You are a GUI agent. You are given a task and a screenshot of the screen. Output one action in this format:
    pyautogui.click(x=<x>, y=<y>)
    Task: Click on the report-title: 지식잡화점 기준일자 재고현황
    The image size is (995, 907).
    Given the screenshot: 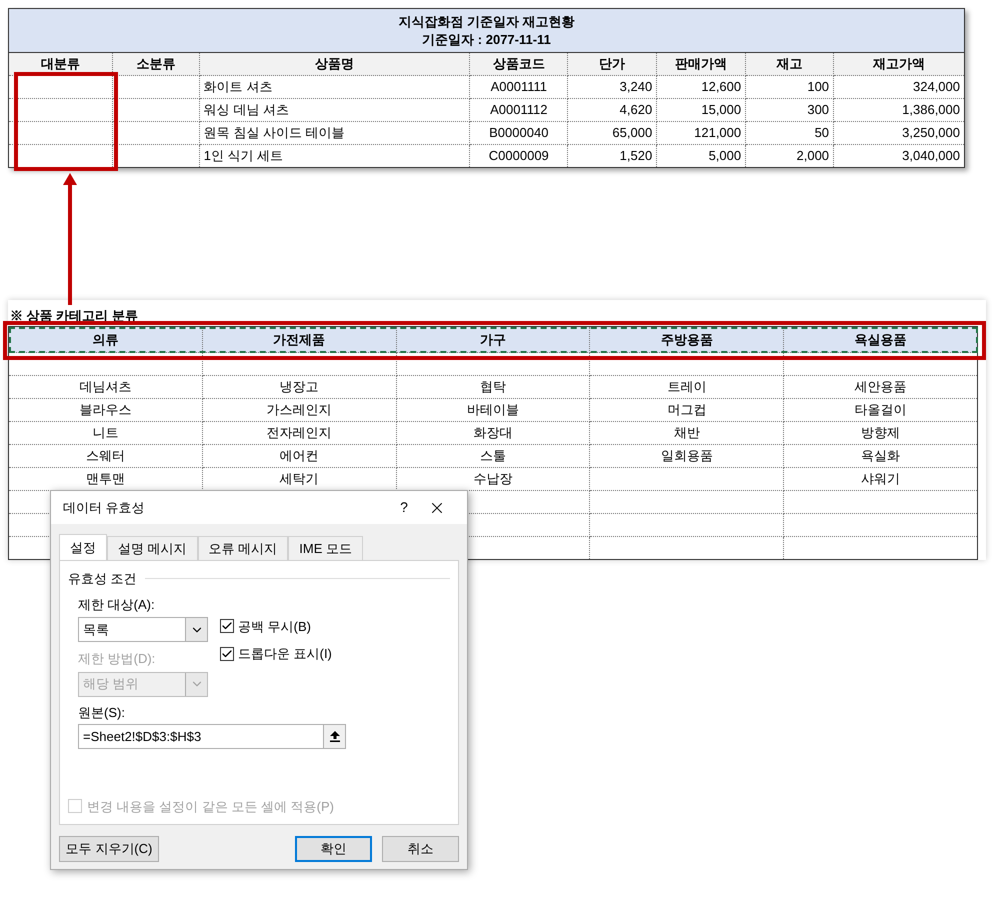 What is the action you would take?
    pyautogui.click(x=486, y=21)
    